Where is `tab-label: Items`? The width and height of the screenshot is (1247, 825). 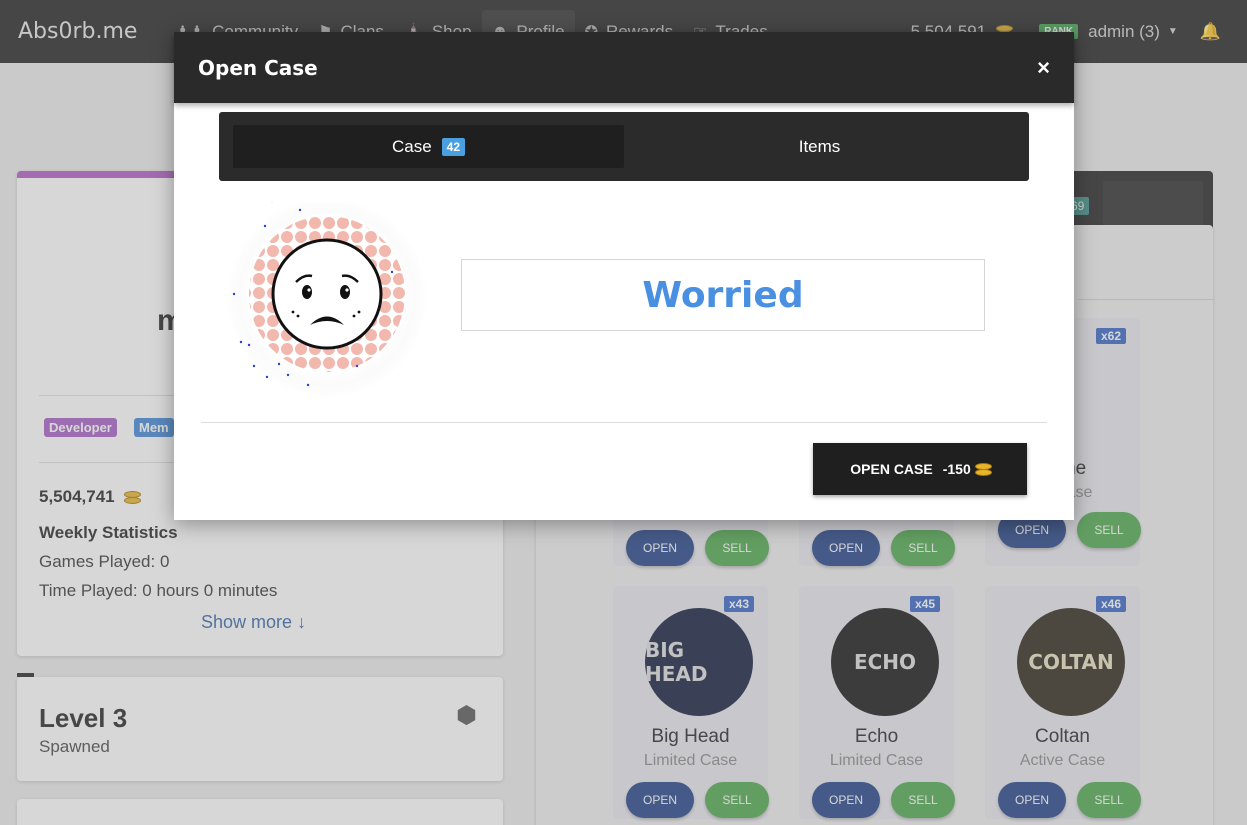
tab-label: Items is located at coordinates (819, 146).